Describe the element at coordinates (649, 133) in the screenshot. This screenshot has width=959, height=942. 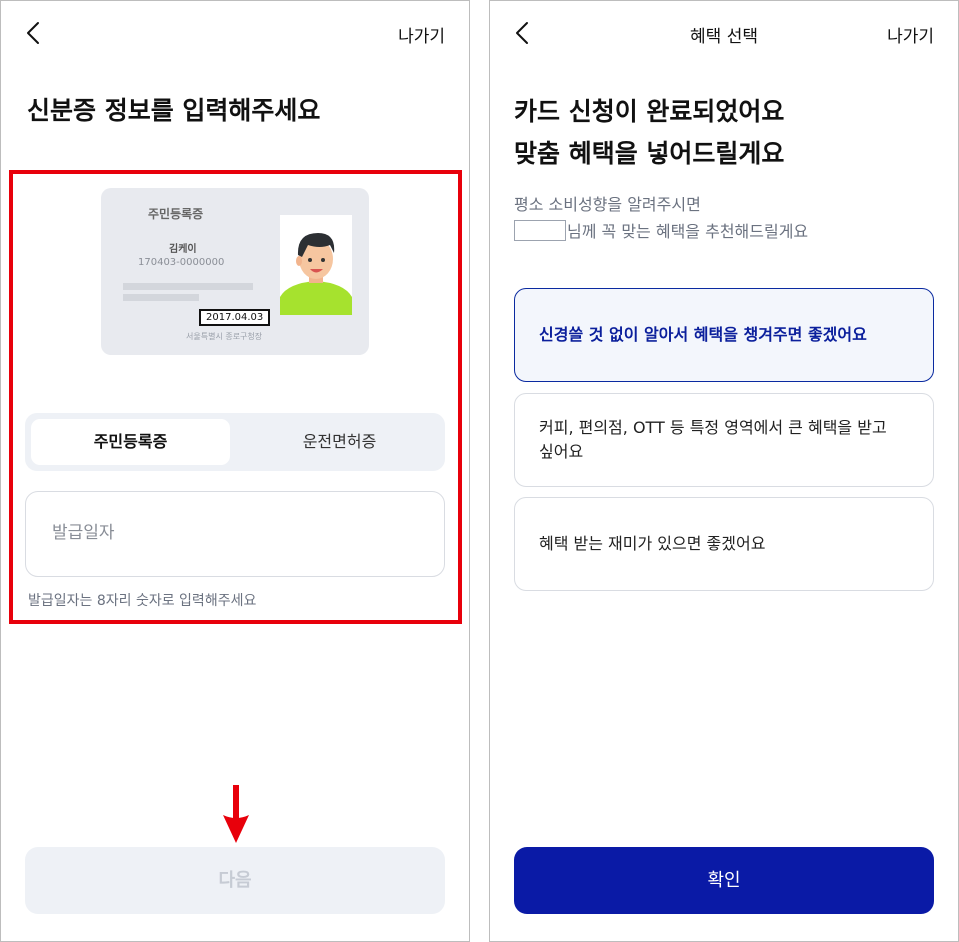
I see `page-title: 카드 신청이 완료되었어요 맞춤 혜택을 넣어드릴게요` at that location.